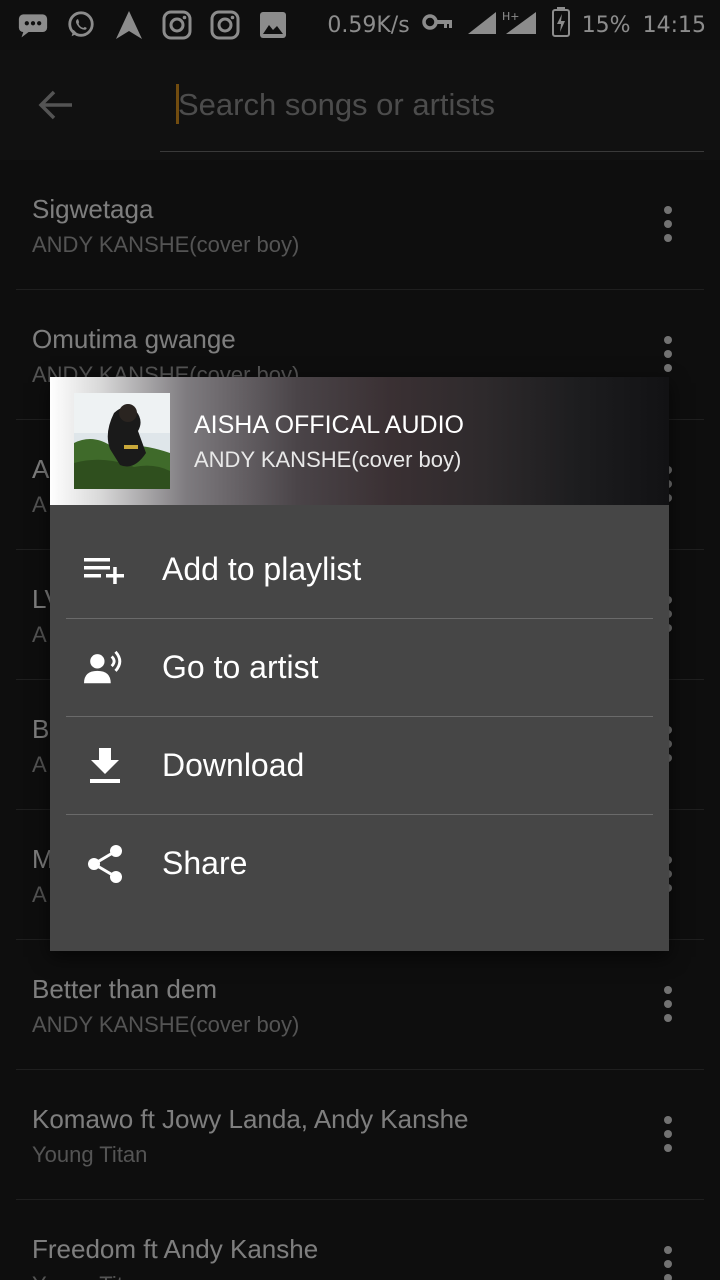 This screenshot has width=720, height=1280. I want to click on dialog-song-artist: ANDY KANSHE(cover boy), so click(328, 459).